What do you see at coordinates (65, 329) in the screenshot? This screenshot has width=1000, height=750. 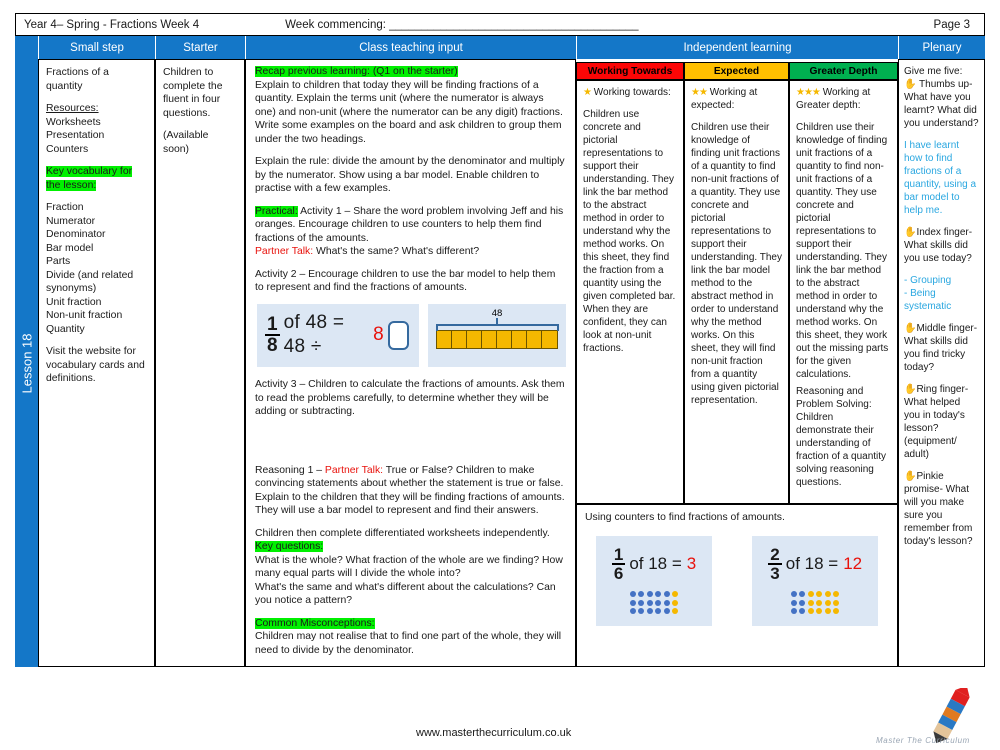 I see `vocab-item: Quantity` at bounding box center [65, 329].